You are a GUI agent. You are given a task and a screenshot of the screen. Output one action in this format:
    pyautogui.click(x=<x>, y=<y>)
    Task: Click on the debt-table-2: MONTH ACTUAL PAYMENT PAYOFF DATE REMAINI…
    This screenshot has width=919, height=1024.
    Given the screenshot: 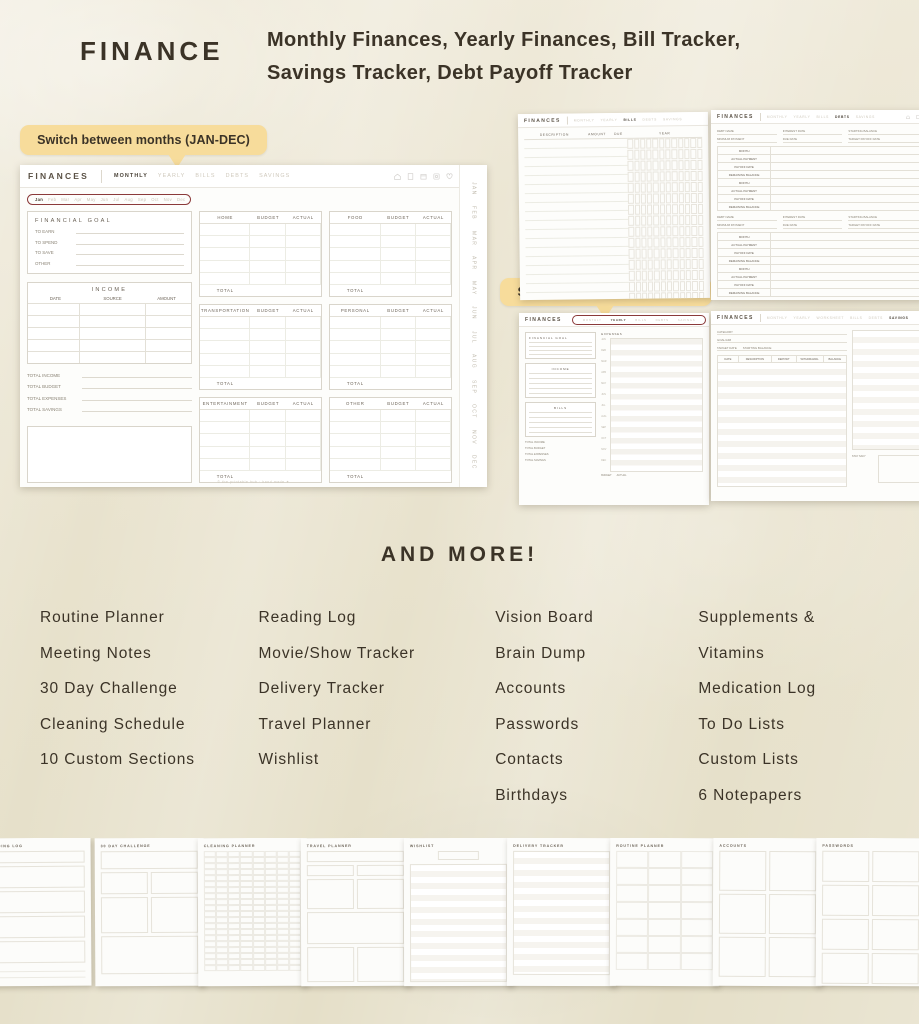 What is the action you would take?
    pyautogui.click(x=818, y=264)
    